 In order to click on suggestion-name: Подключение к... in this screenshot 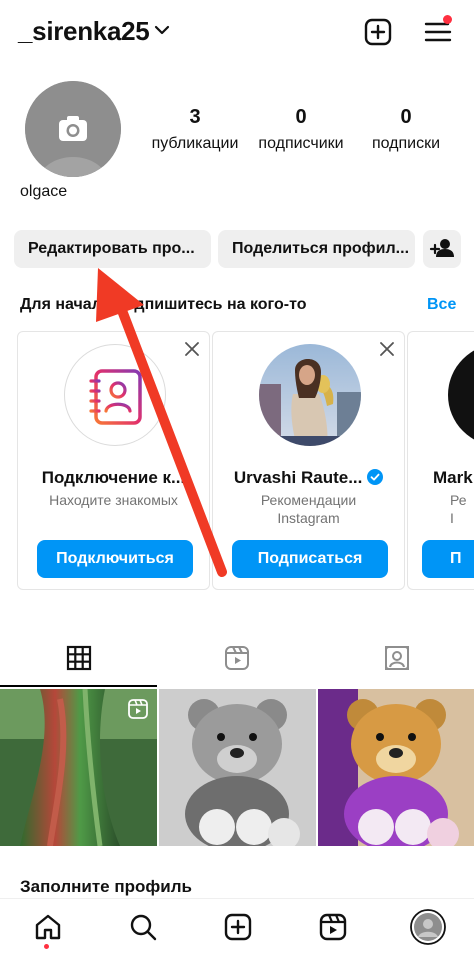, I will do `click(113, 477)`.